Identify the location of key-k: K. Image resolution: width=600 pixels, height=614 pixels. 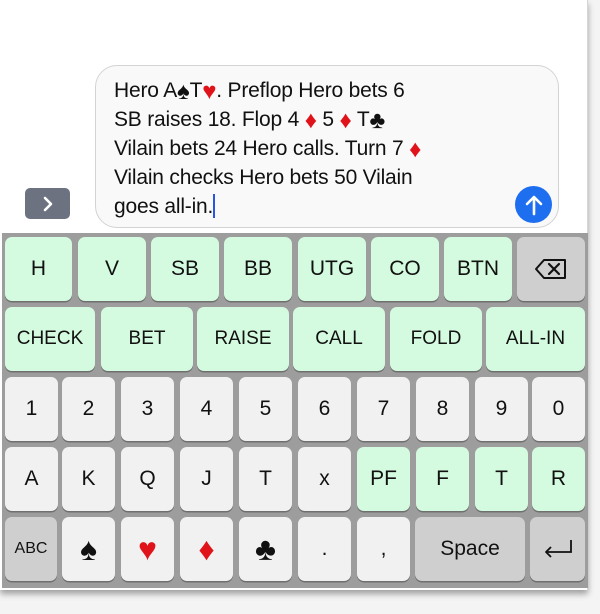
(88, 479).